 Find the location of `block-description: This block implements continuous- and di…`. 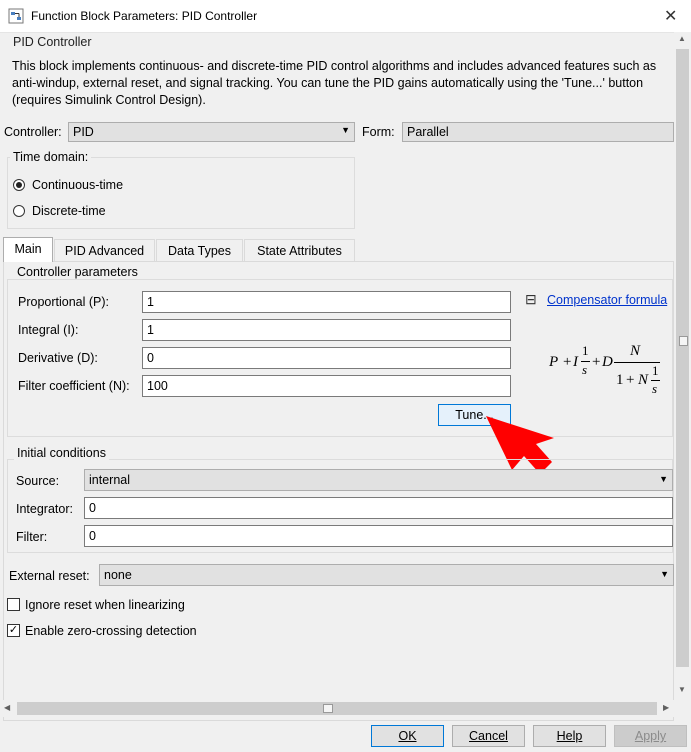

block-description: This block implements continuous- and di… is located at coordinates (334, 83).